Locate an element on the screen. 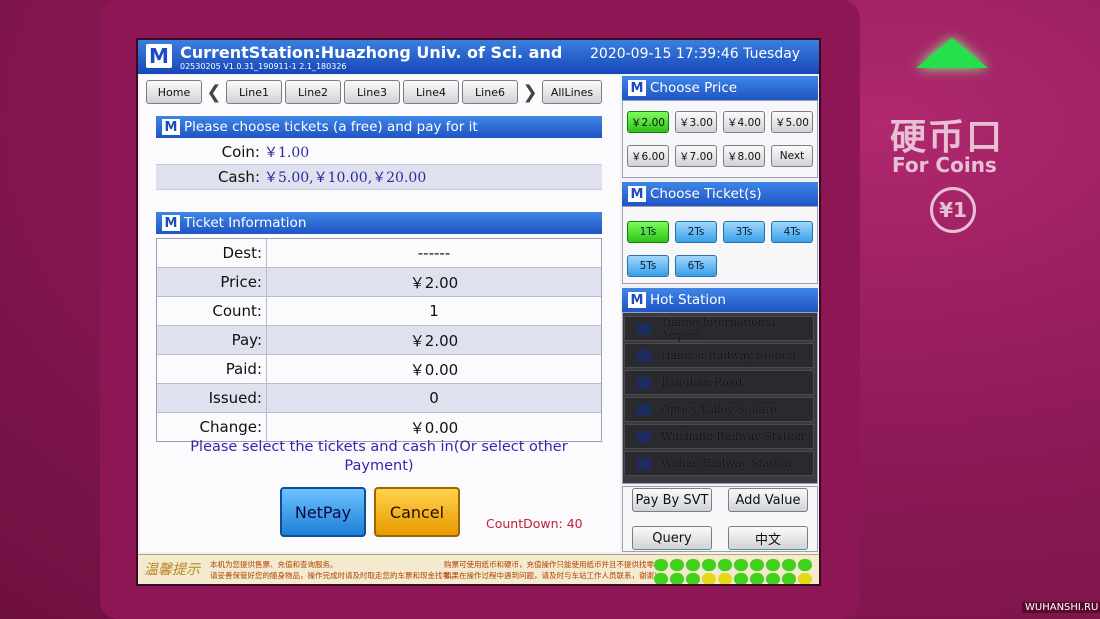 This screenshot has height=619, width=1100. hot-station-item: Jianghan Road is located at coordinates (719, 382).